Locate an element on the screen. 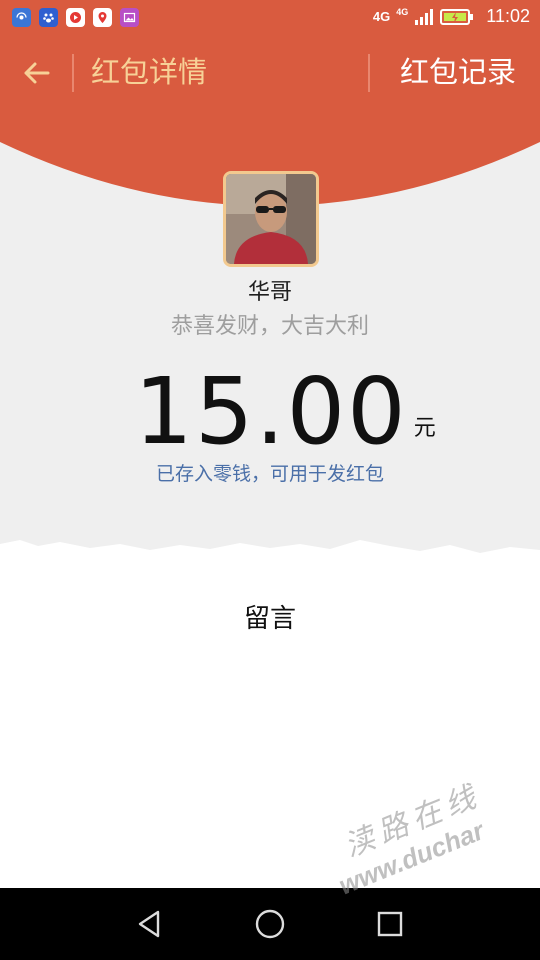 Image resolution: width=540 pixels, height=960 pixels. wifi-signal-icon is located at coordinates (21, 17).